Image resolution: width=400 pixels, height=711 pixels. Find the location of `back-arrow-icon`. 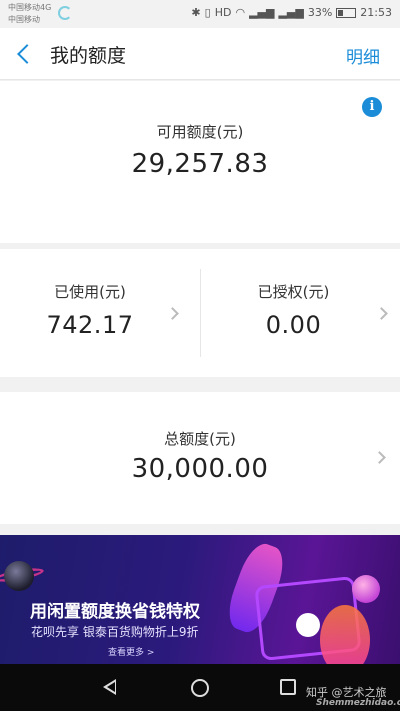

back-arrow-icon is located at coordinates (25, 54).